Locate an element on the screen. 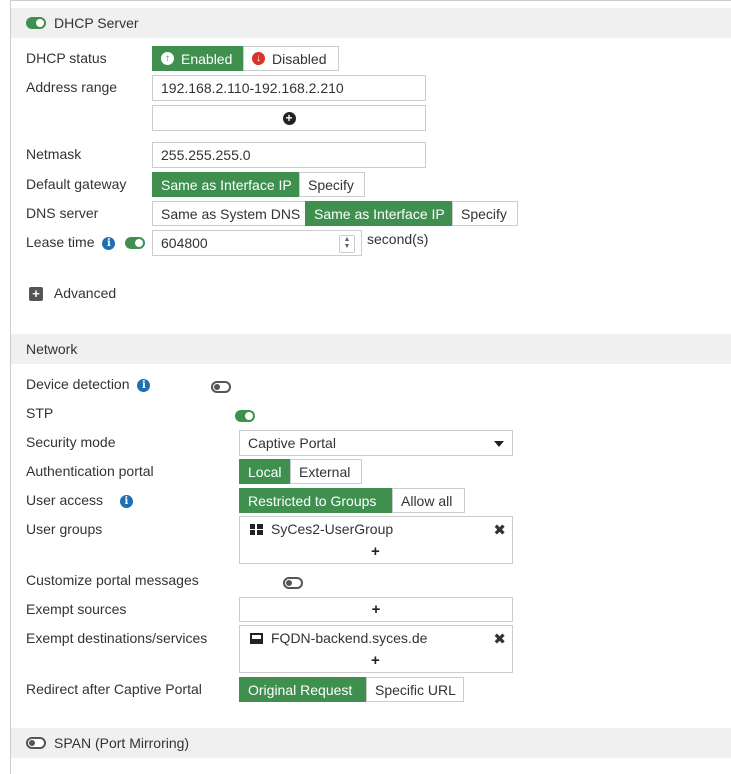 This screenshot has height=774, width=731. dhcp-server-toggle is located at coordinates (36, 23).